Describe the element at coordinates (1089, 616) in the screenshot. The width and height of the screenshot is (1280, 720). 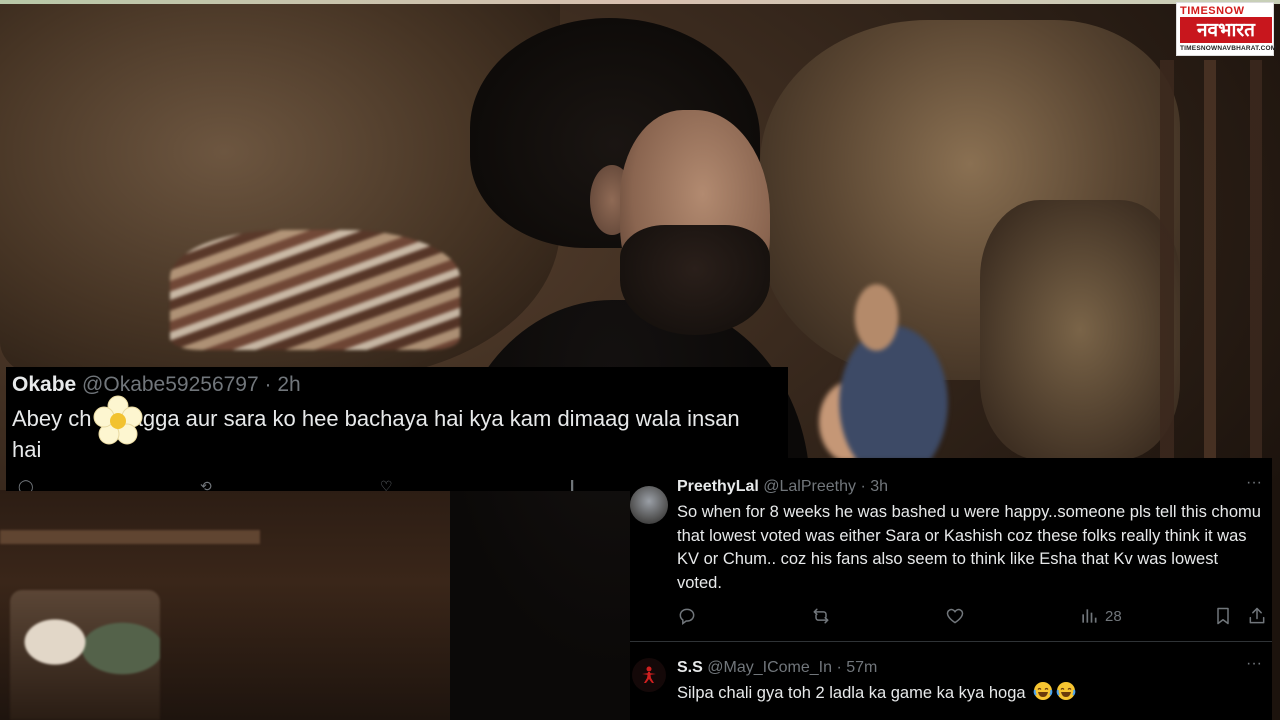
I see `views-icon` at that location.